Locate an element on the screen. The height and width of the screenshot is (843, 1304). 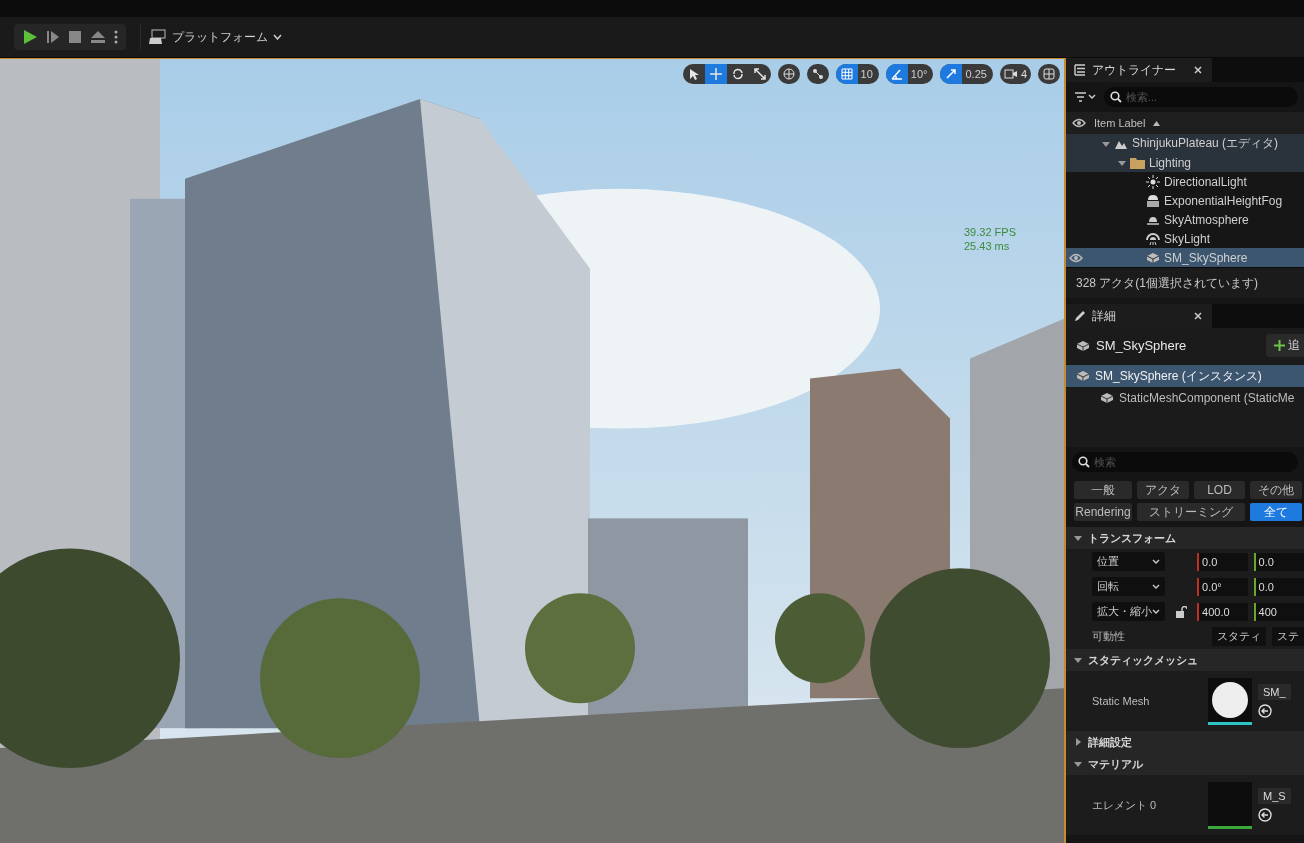
filter-chip: アクタ is located at coordinates (1163, 490).